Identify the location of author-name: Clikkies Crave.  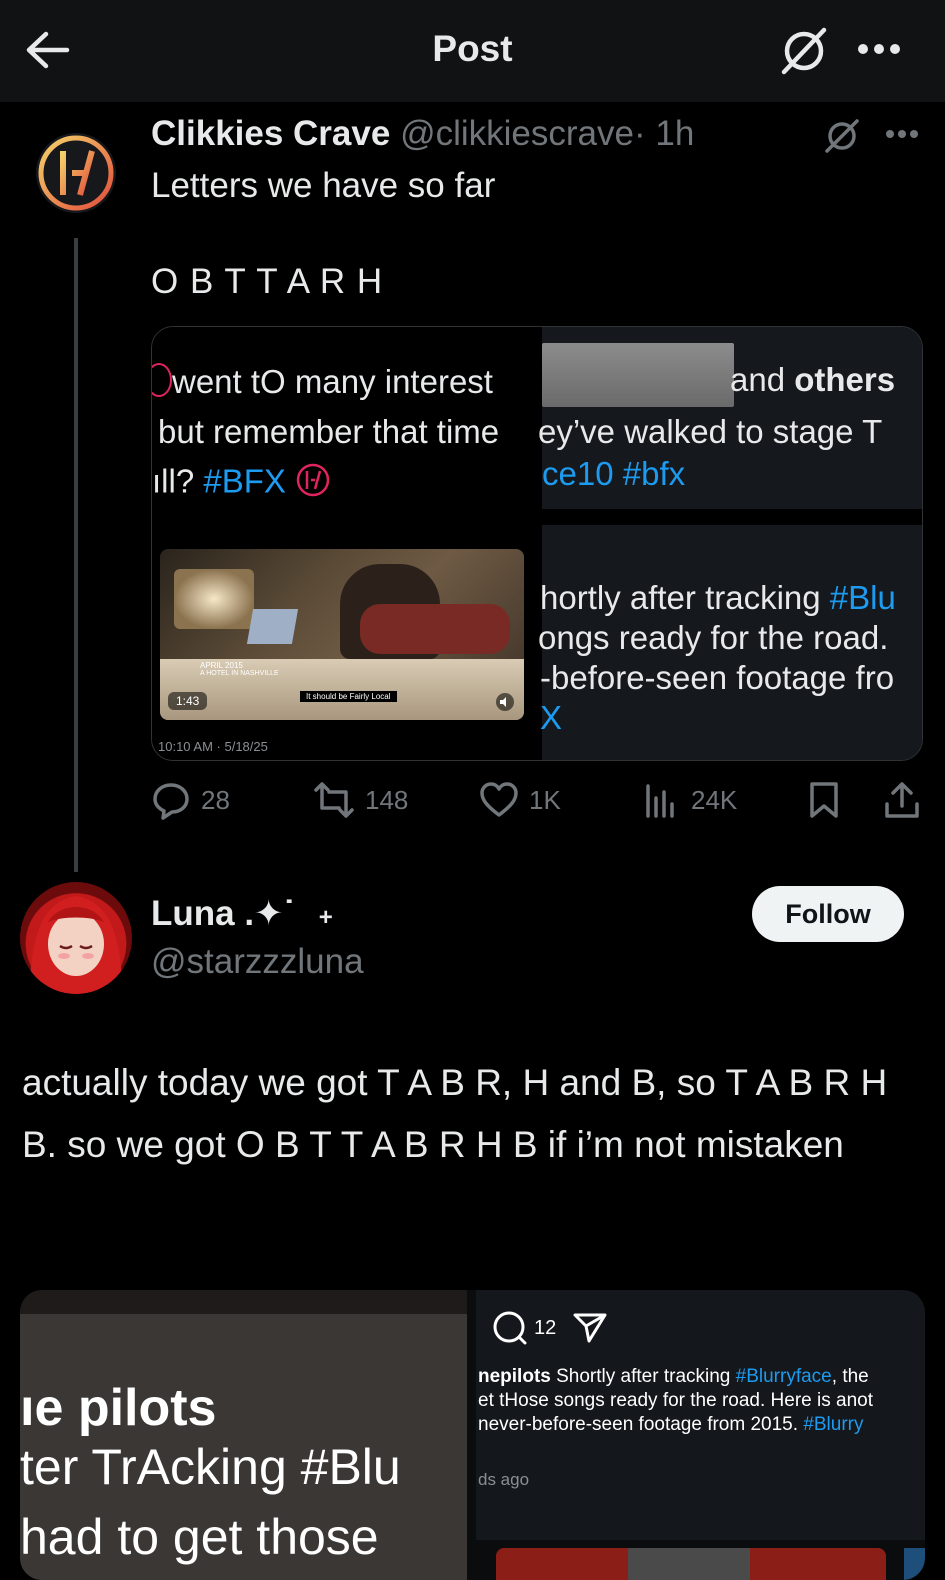
(270, 133).